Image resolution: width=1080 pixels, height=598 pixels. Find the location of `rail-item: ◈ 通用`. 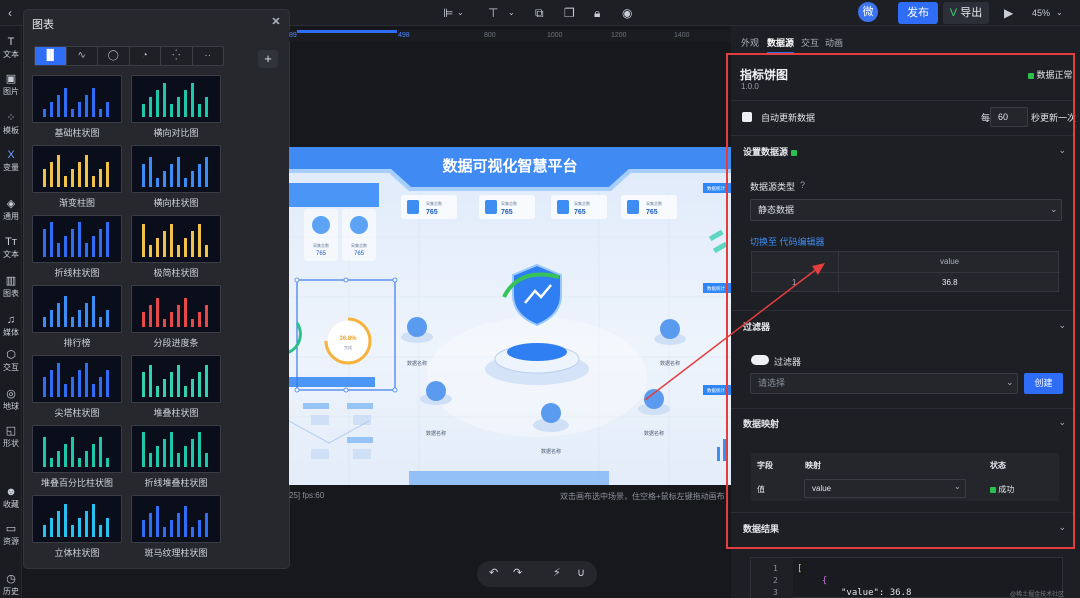

rail-item: ◈ 通用 is located at coordinates (11, 210).